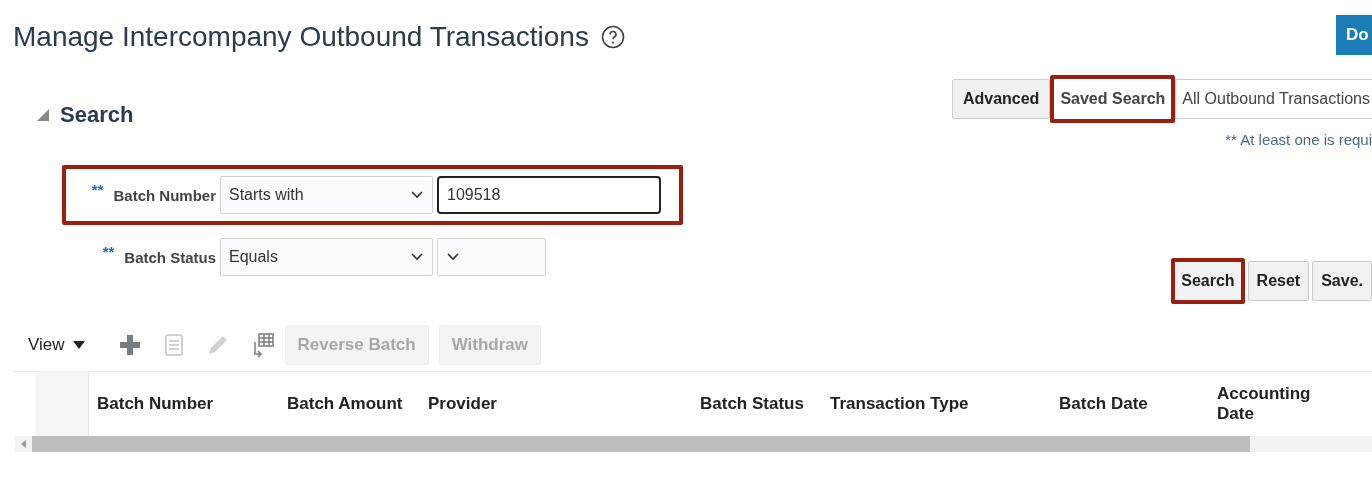  What do you see at coordinates (1138, 404) in the screenshot?
I see `column-header: Batch Date` at bounding box center [1138, 404].